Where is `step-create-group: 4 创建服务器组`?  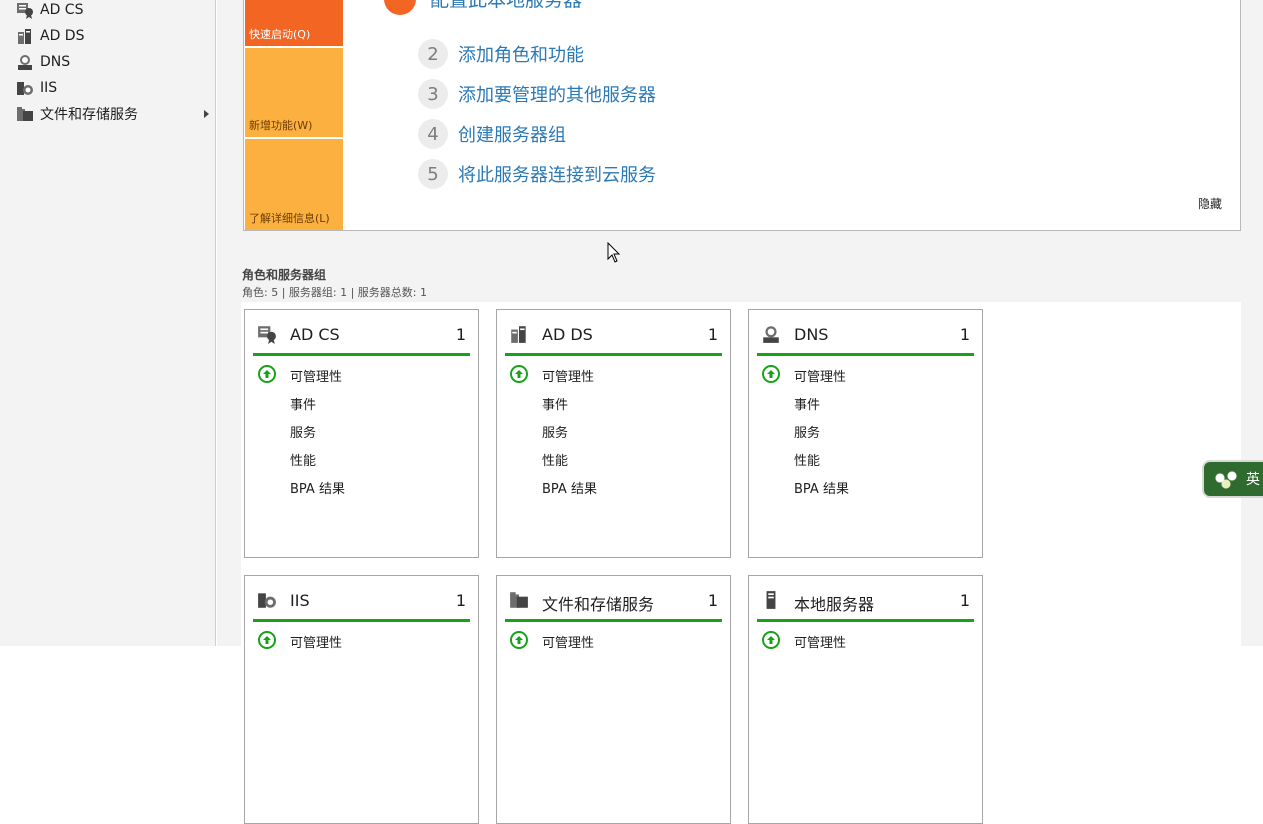
step-create-group: 4 创建服务器组 is located at coordinates (492, 134).